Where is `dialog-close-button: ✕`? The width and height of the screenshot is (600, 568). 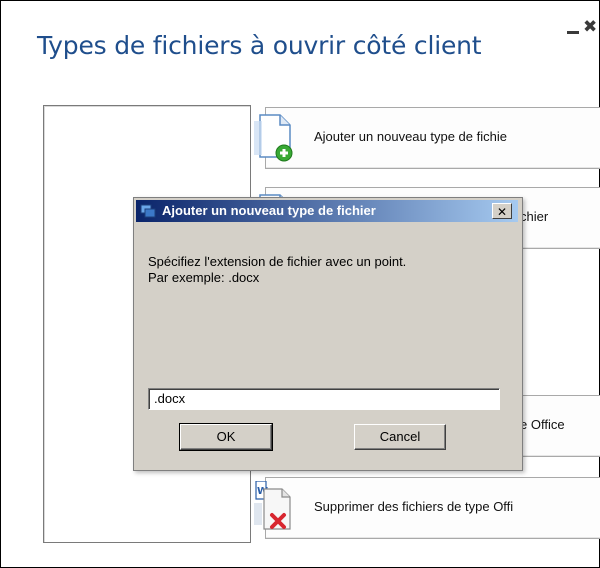 dialog-close-button: ✕ is located at coordinates (502, 211).